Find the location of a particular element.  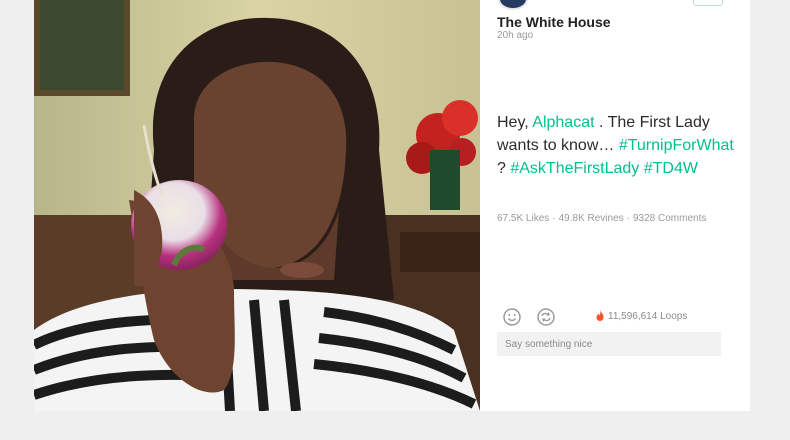

mention-link: Alphacat is located at coordinates (563, 122).